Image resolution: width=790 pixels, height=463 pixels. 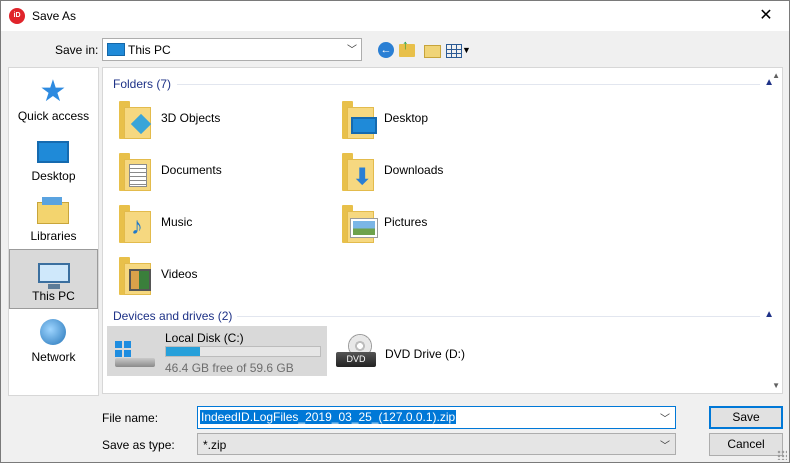 I want to click on dvd-badge: DVD, so click(x=356, y=359).